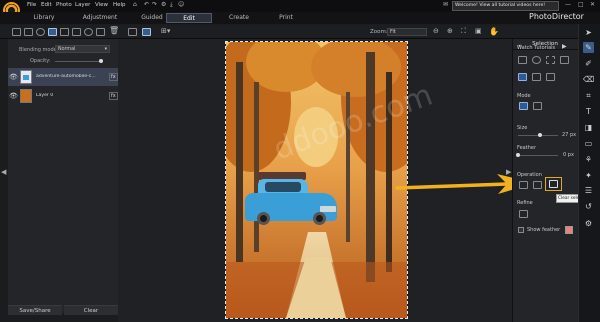 This screenshot has width=600, height=322. I want to click on brush-select-icon, so click(522, 77).